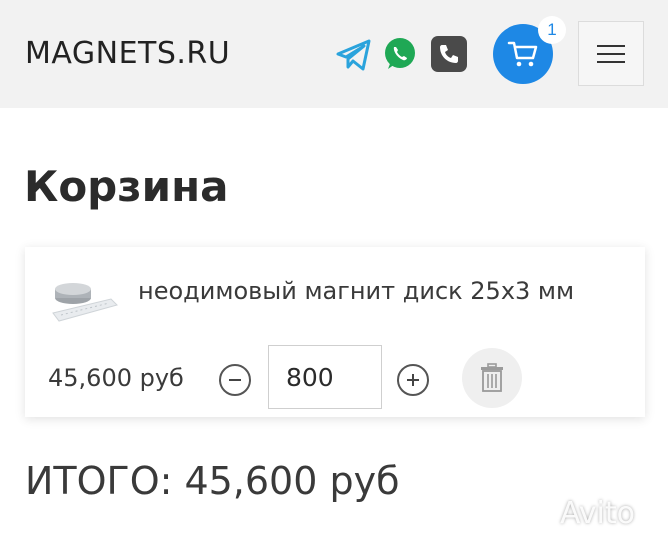 This screenshot has height=540, width=668. I want to click on cart-icon, so click(522, 54).